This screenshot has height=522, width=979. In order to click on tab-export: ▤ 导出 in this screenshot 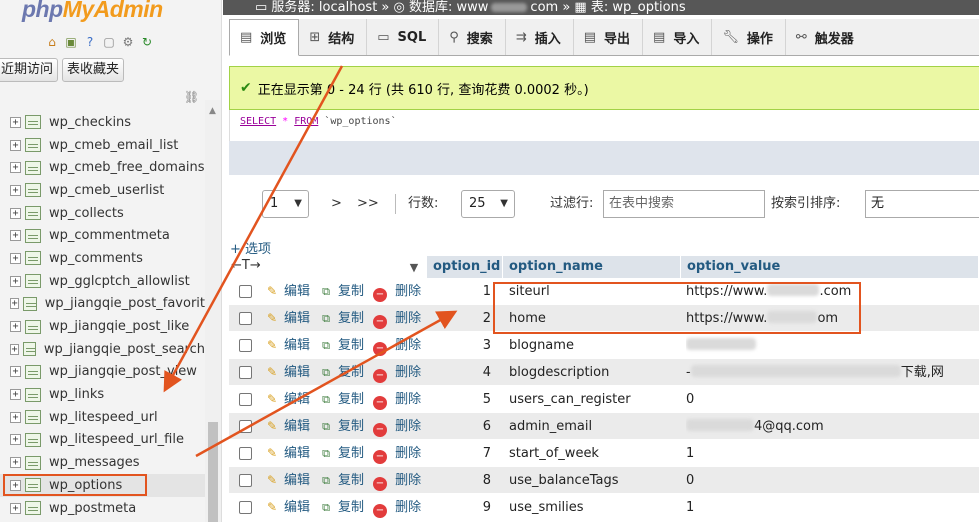, I will do `click(609, 37)`.